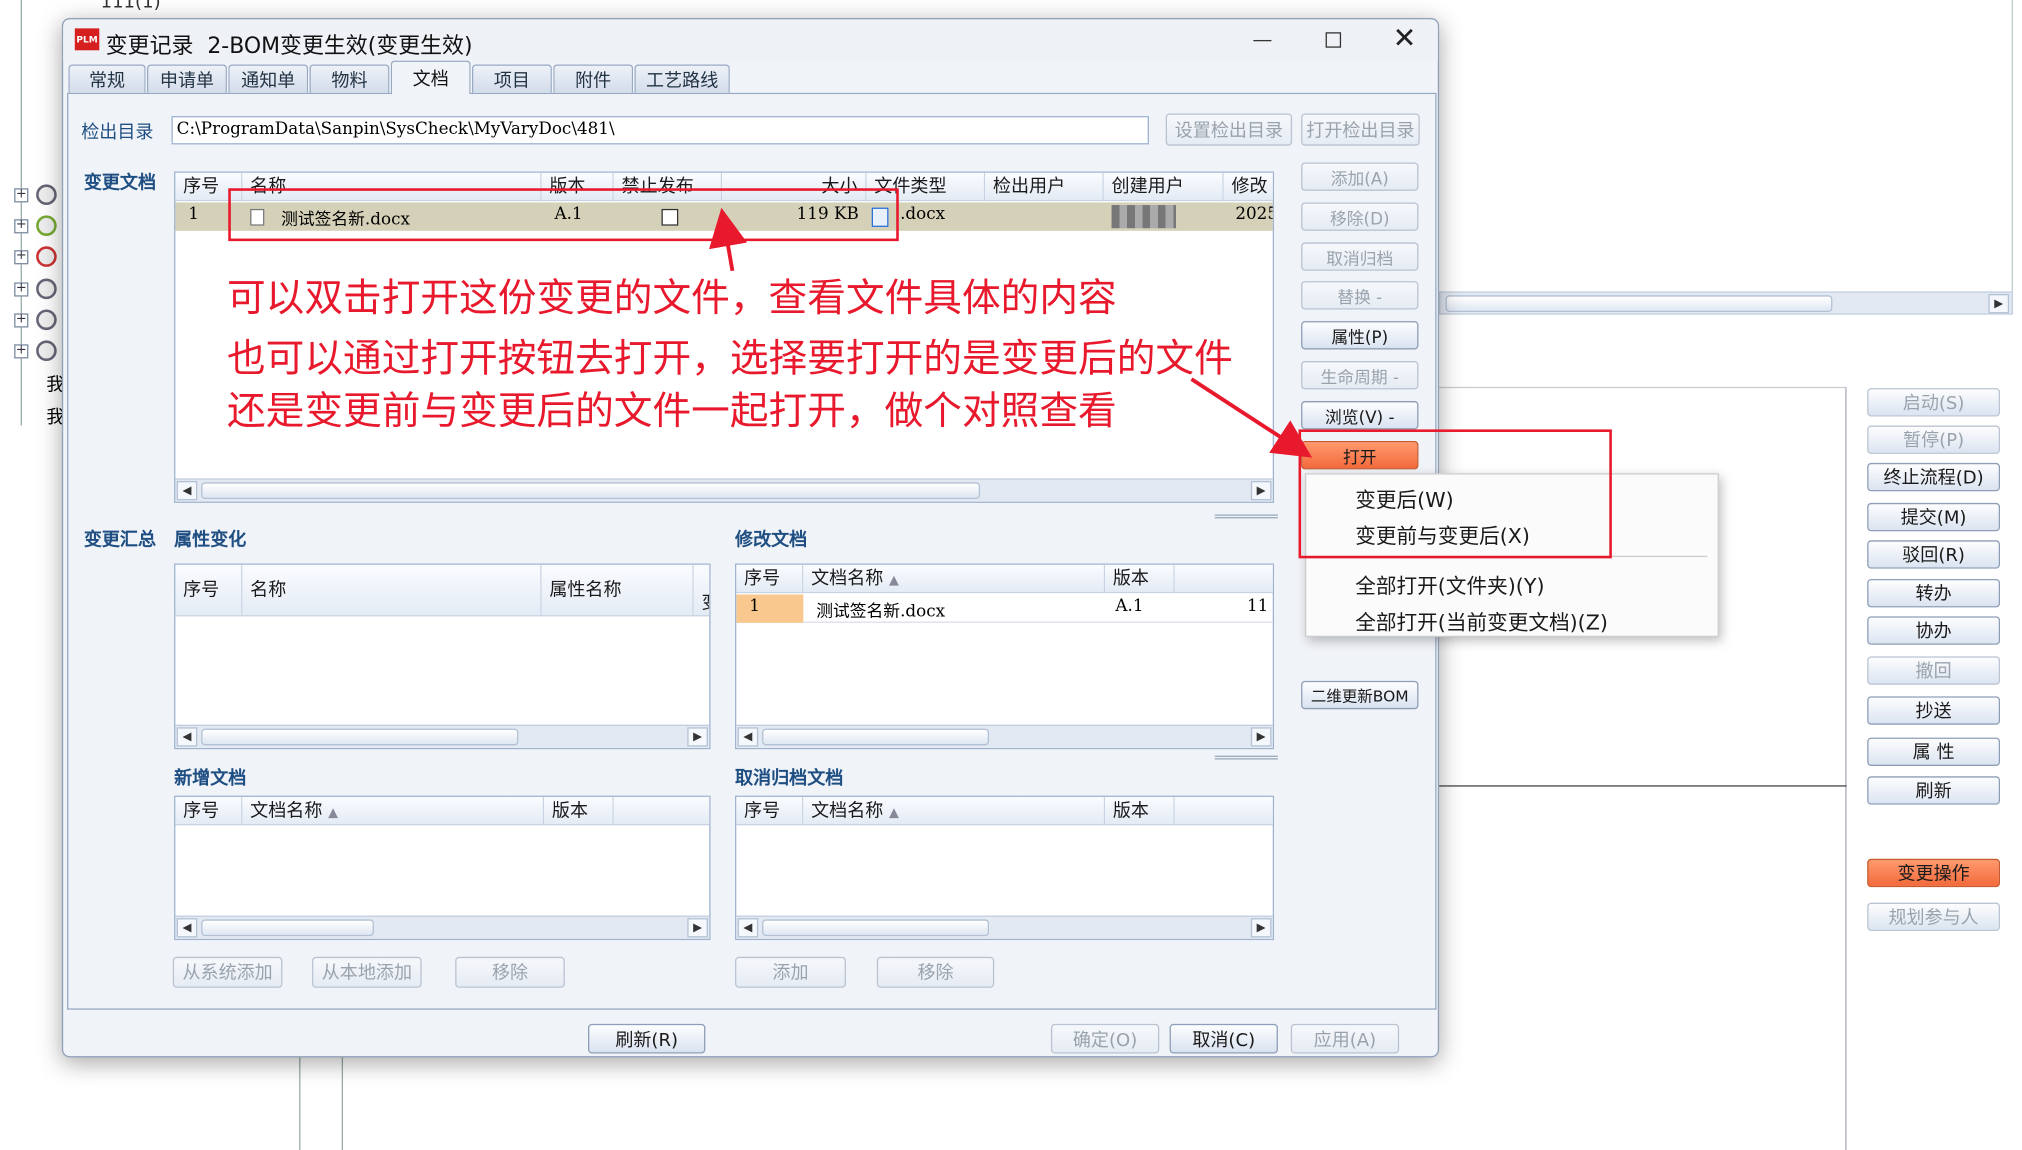 Image resolution: width=2022 pixels, height=1150 pixels. Describe the element at coordinates (1011, 332) in the screenshot. I see `annotation-arrows` at that location.